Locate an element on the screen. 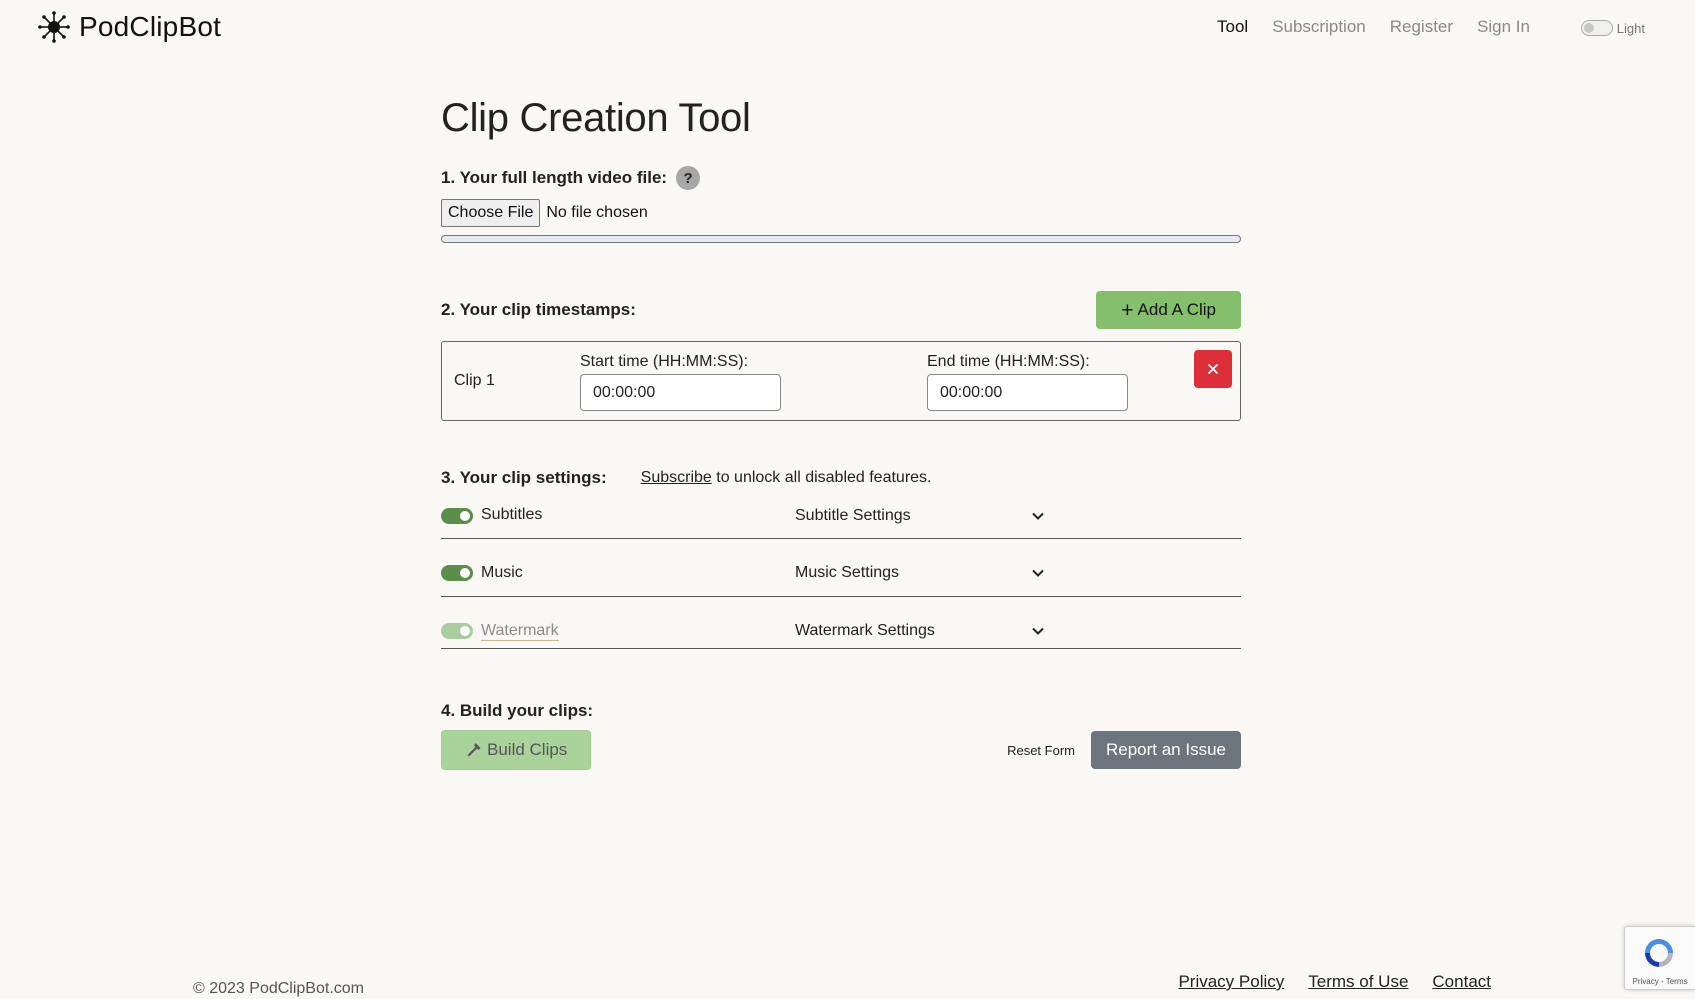 The width and height of the screenshot is (1695, 999). theme-toggle: Light is located at coordinates (1612, 28).